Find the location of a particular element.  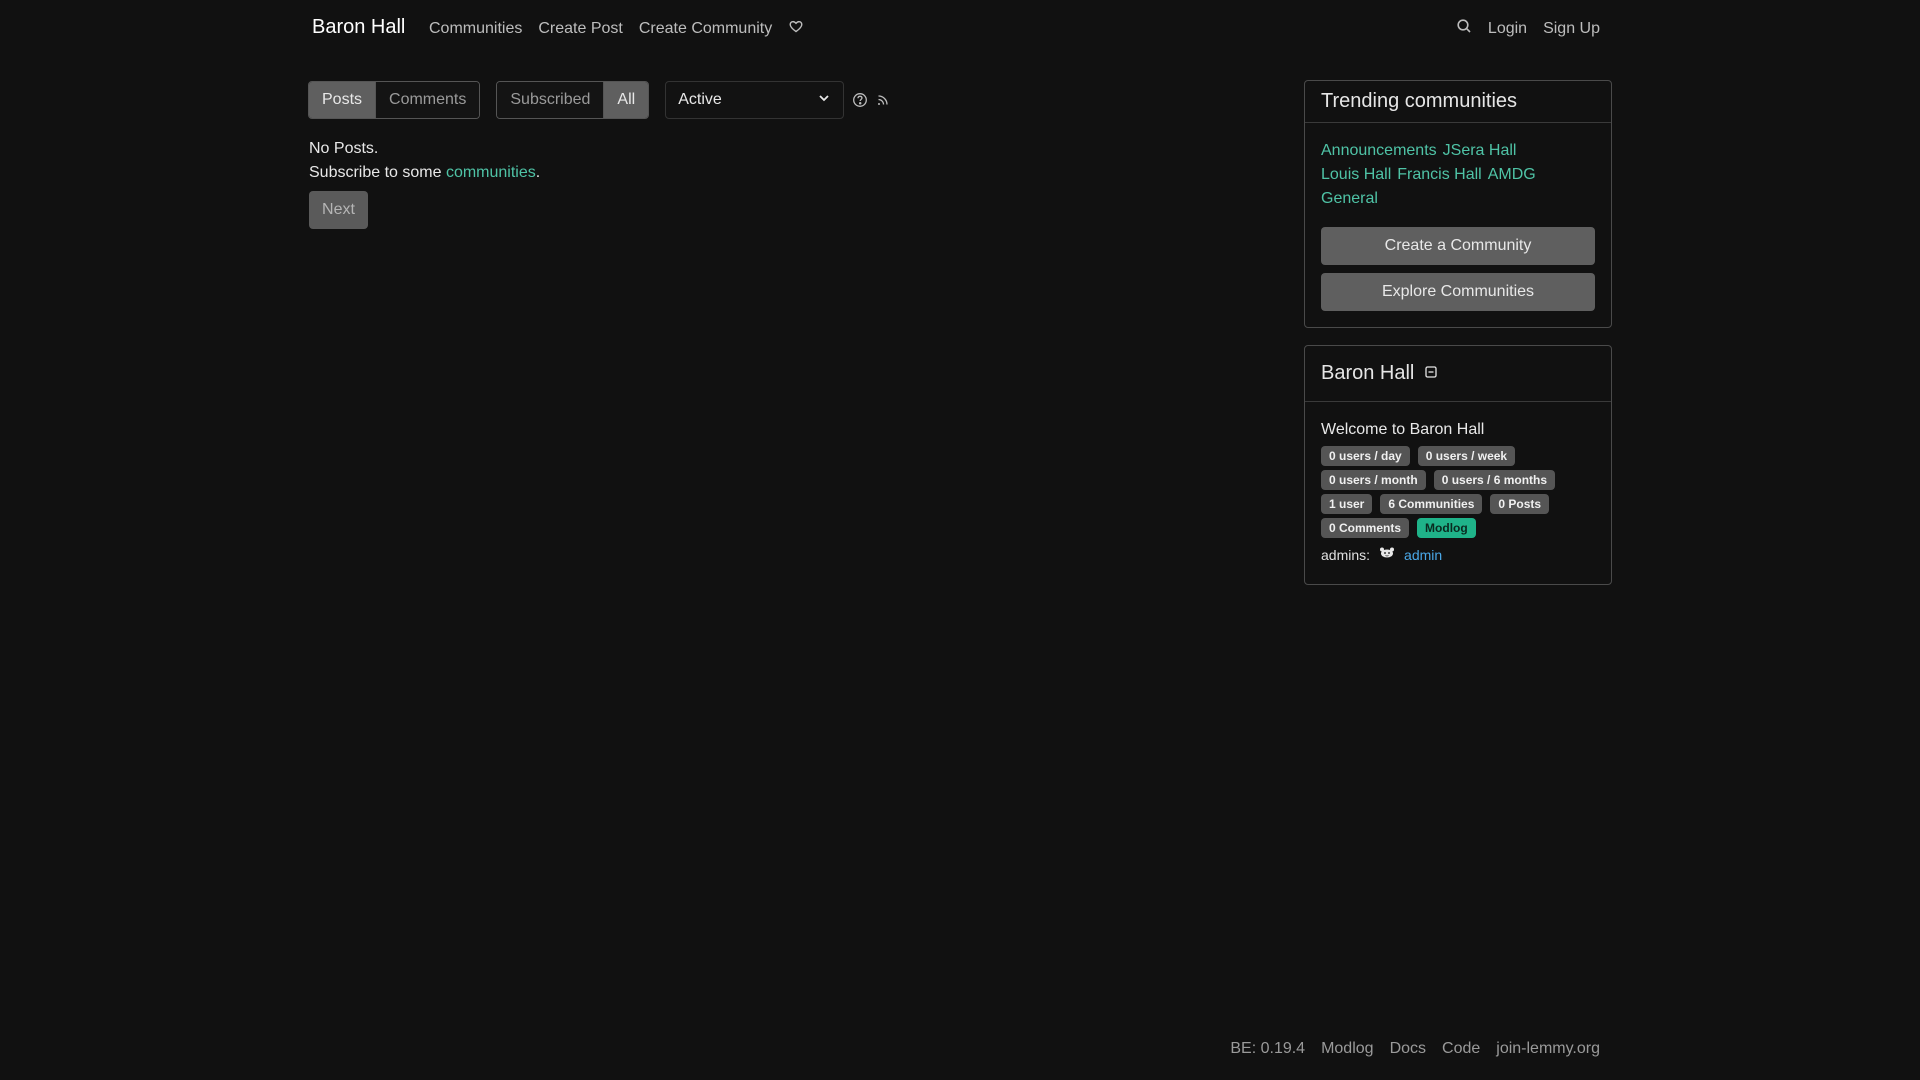

nav-right: Login Sign Up is located at coordinates (1528, 28).